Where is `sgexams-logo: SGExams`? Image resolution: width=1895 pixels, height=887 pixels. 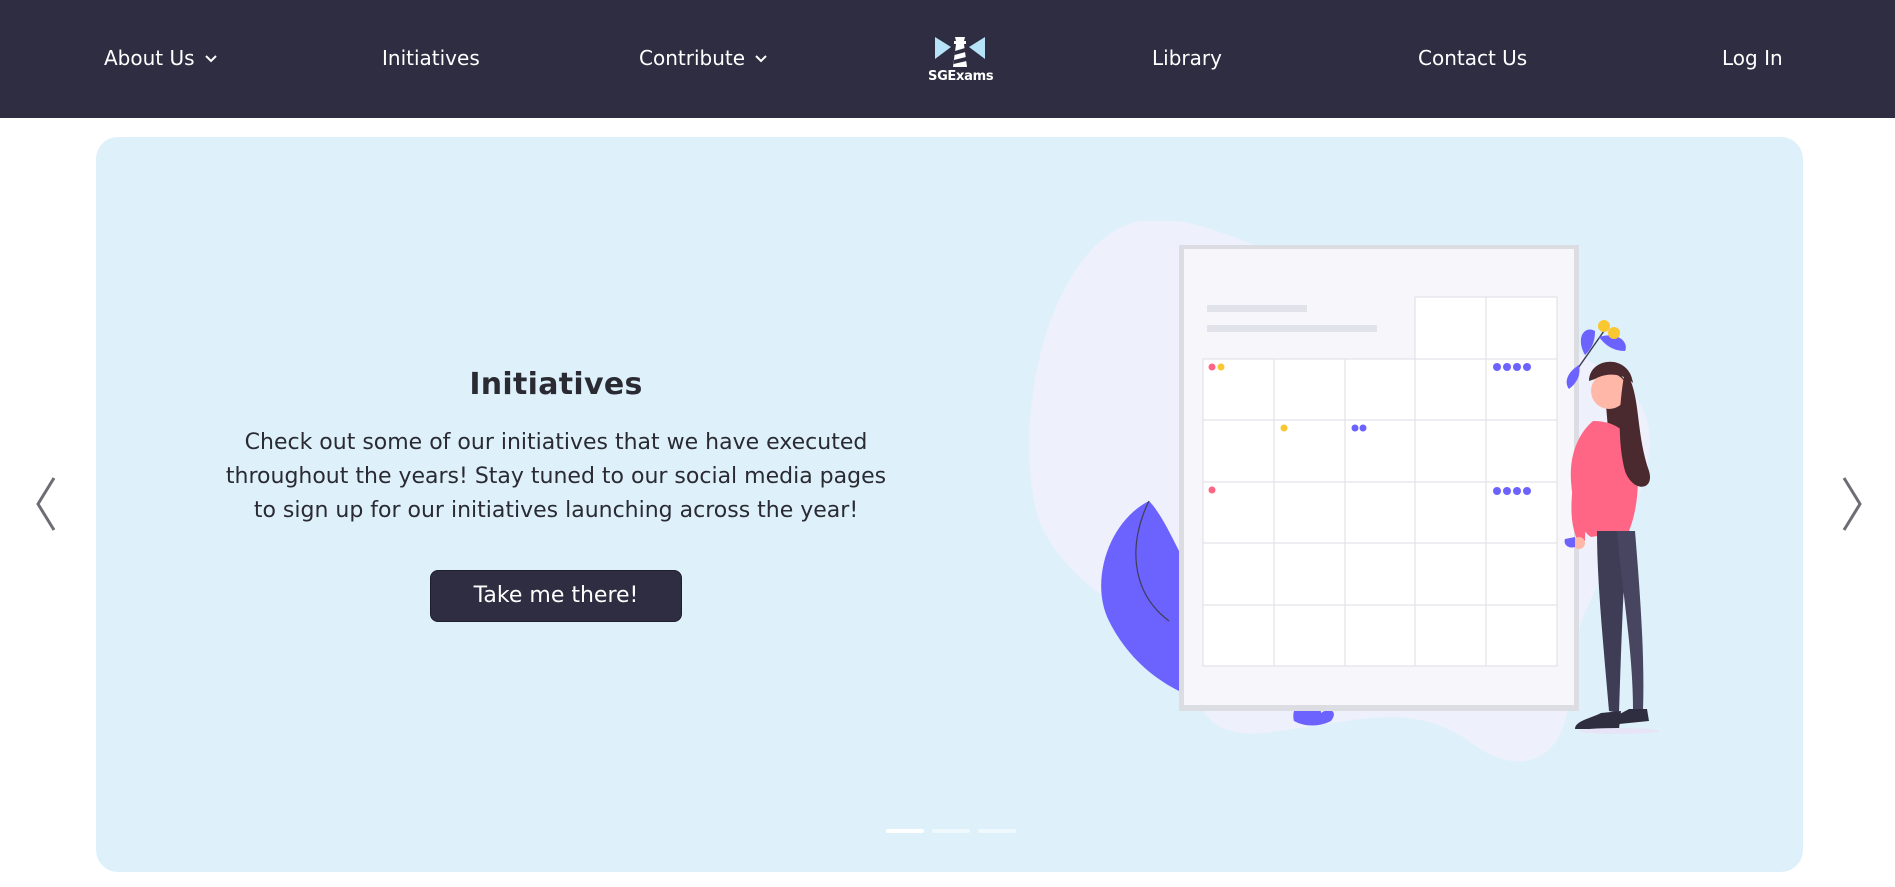
sgexams-logo: SGExams is located at coordinates (961, 66).